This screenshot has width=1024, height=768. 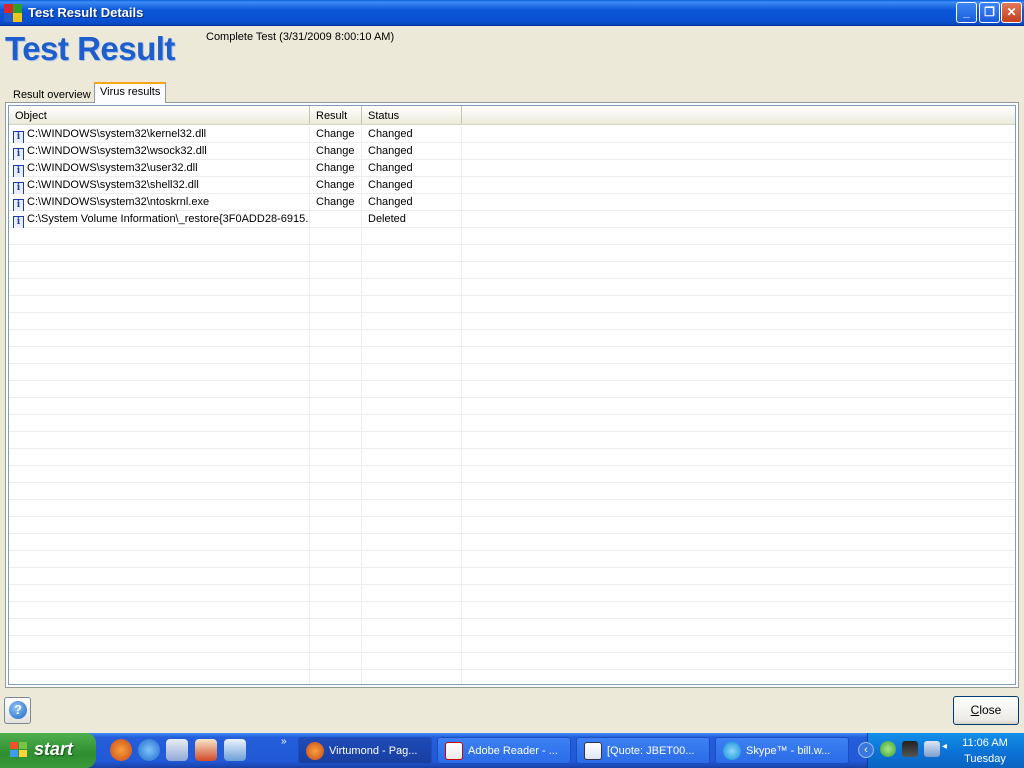 I want to click on close-button: Close, so click(x=986, y=710).